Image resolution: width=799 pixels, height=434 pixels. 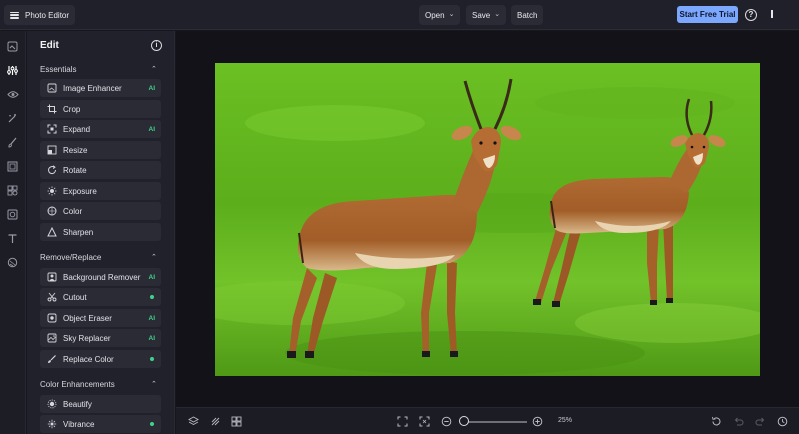 I want to click on tool-sky-replacer: Sky Replacer AI, so click(x=100, y=338).